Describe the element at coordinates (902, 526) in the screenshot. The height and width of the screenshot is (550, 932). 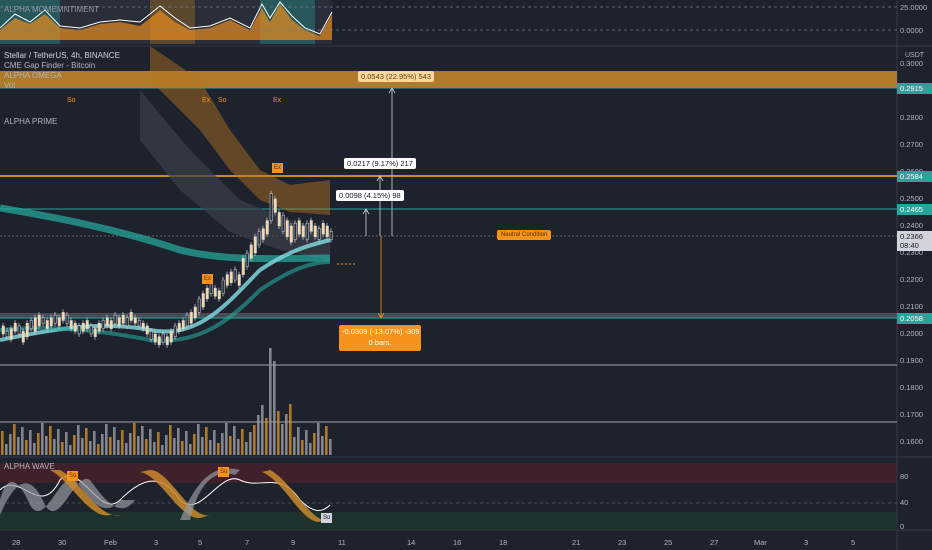
I see `wave-tick-label: 0` at that location.